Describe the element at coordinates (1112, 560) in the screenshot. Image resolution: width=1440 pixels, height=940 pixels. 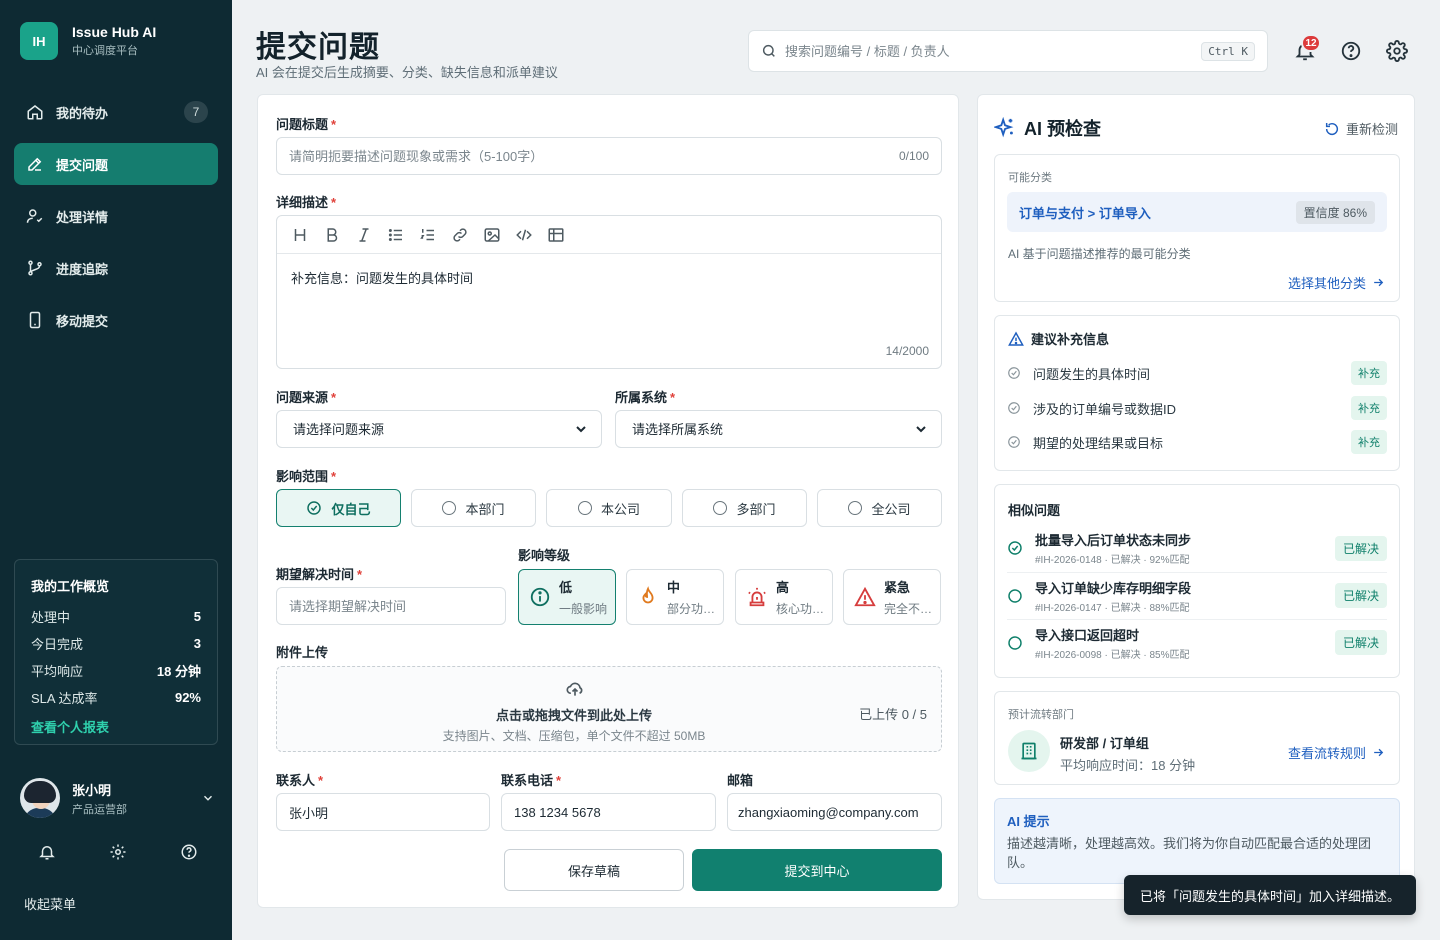
I see `similar-issue-meta: #IH-2026-0148 · 已解决 · 92%匹配` at that location.